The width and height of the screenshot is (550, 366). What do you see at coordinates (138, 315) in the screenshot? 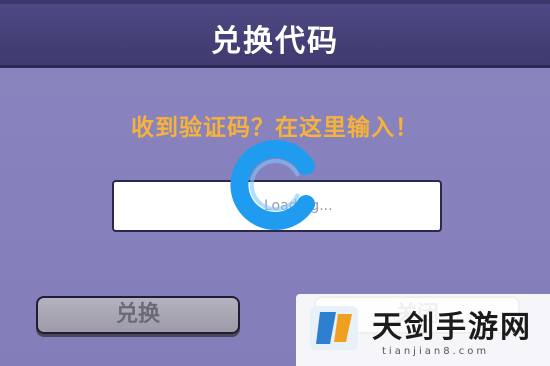
I see `redeem-button: 兑换` at bounding box center [138, 315].